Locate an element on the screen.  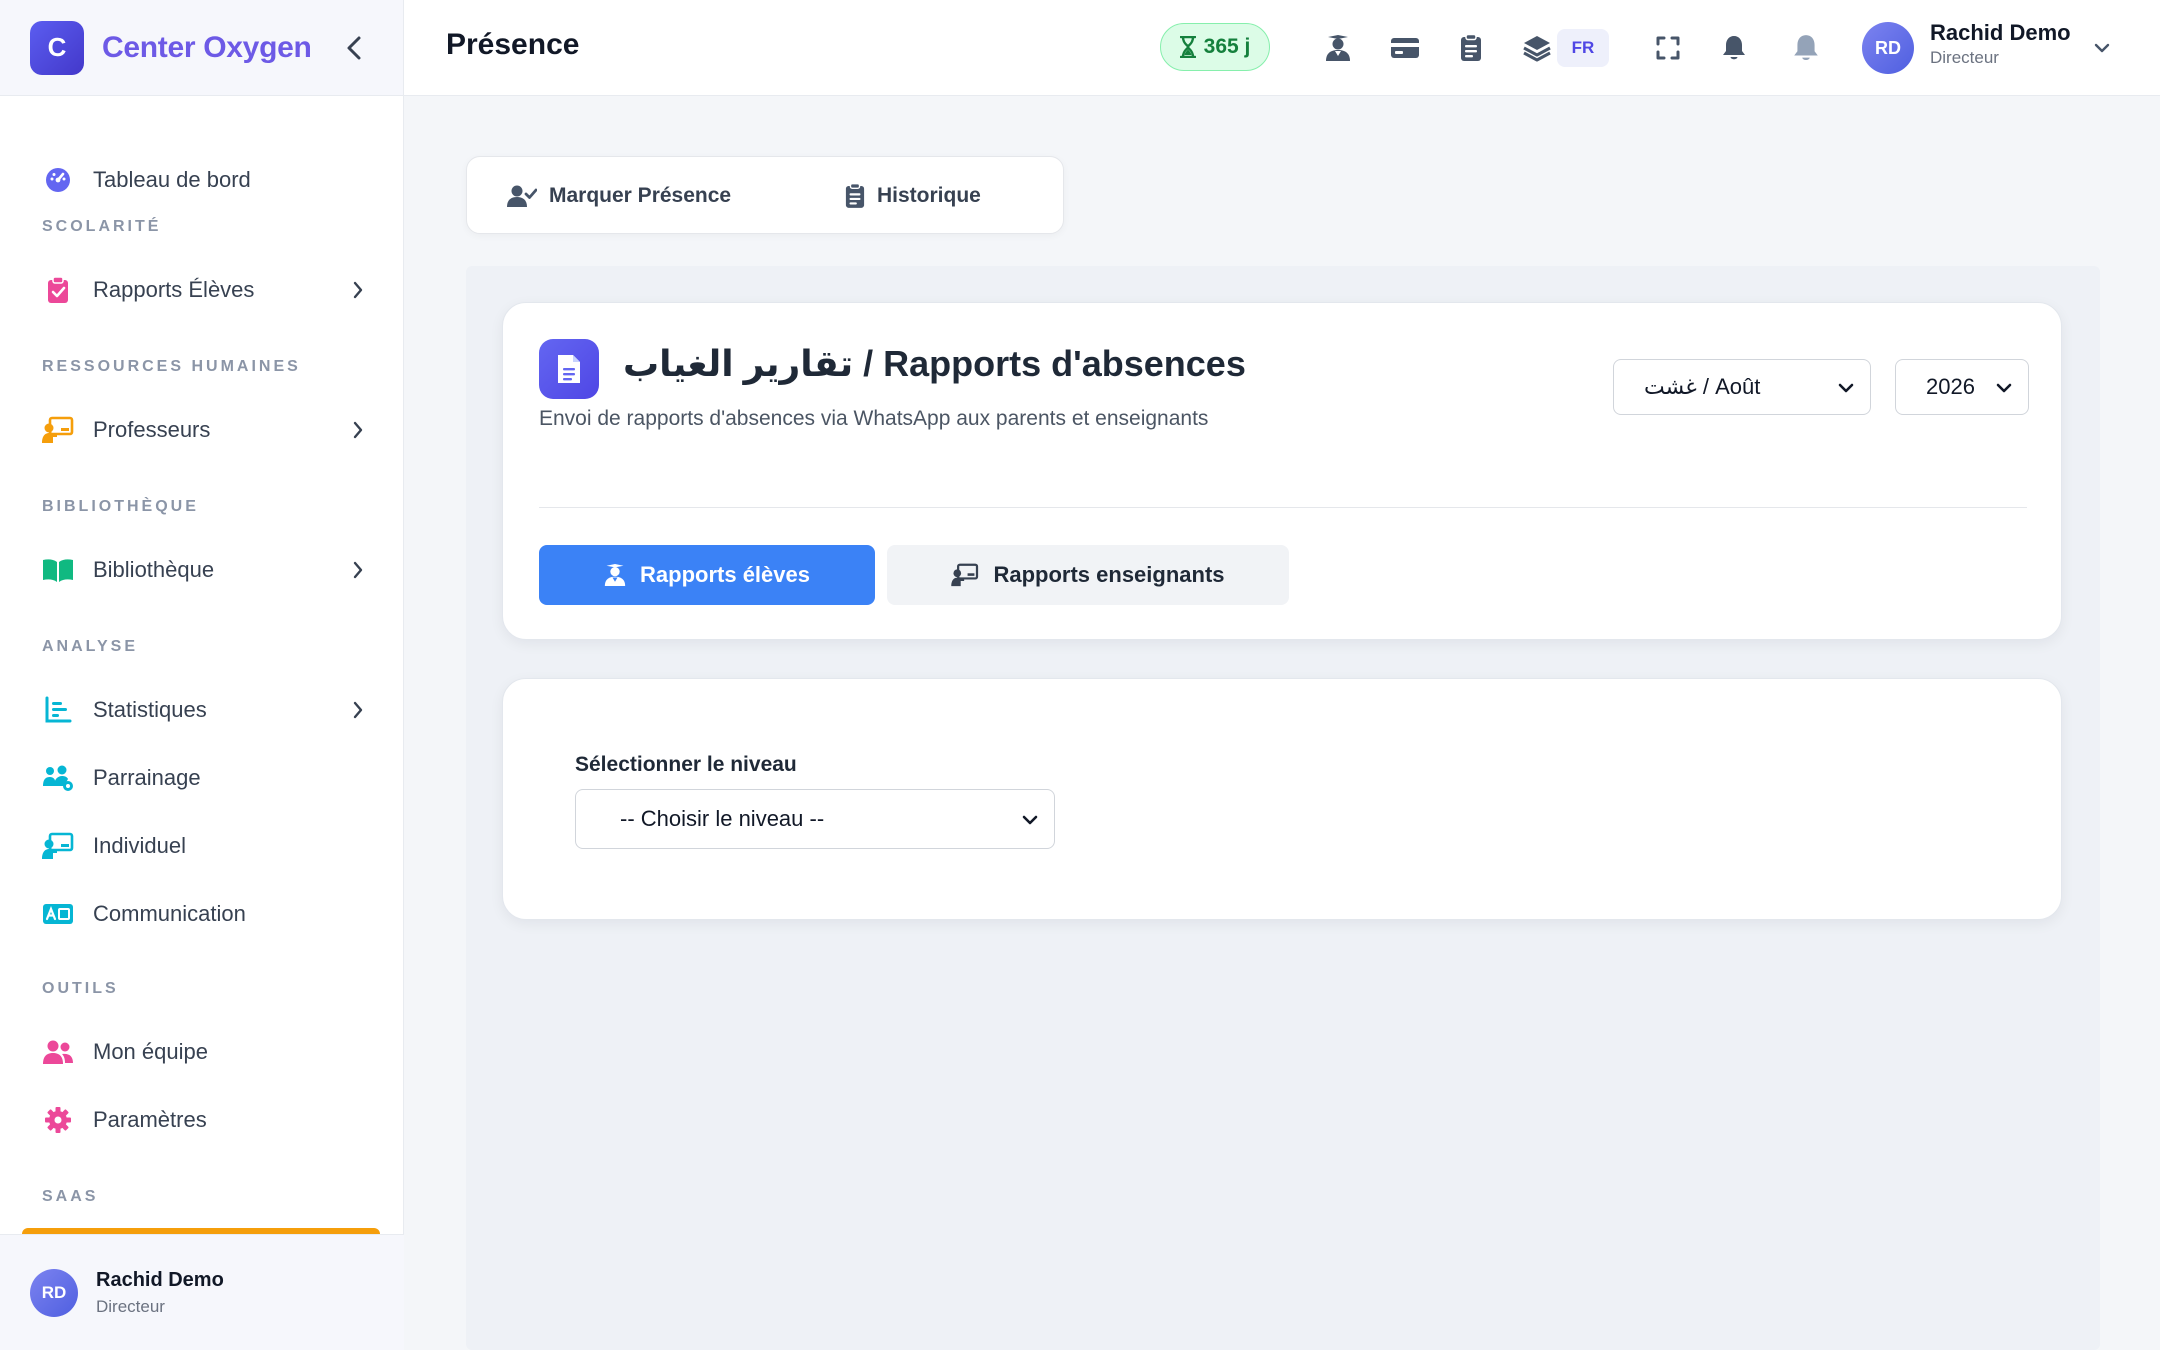
sidebar-item-bibliotheque: Bibliothèque is located at coordinates (202, 570).